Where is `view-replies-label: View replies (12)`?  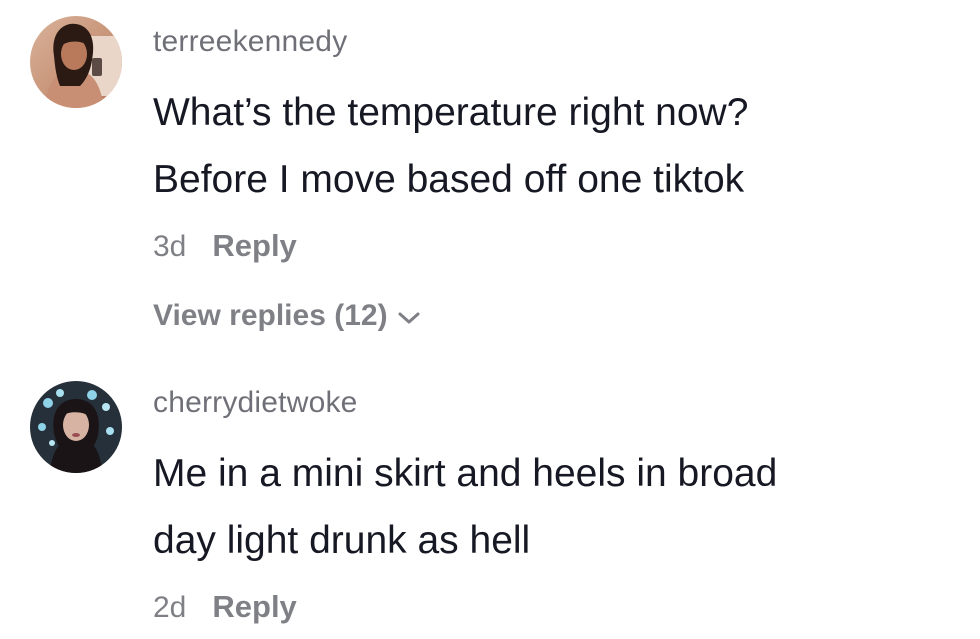 view-replies-label: View replies (12) is located at coordinates (270, 315).